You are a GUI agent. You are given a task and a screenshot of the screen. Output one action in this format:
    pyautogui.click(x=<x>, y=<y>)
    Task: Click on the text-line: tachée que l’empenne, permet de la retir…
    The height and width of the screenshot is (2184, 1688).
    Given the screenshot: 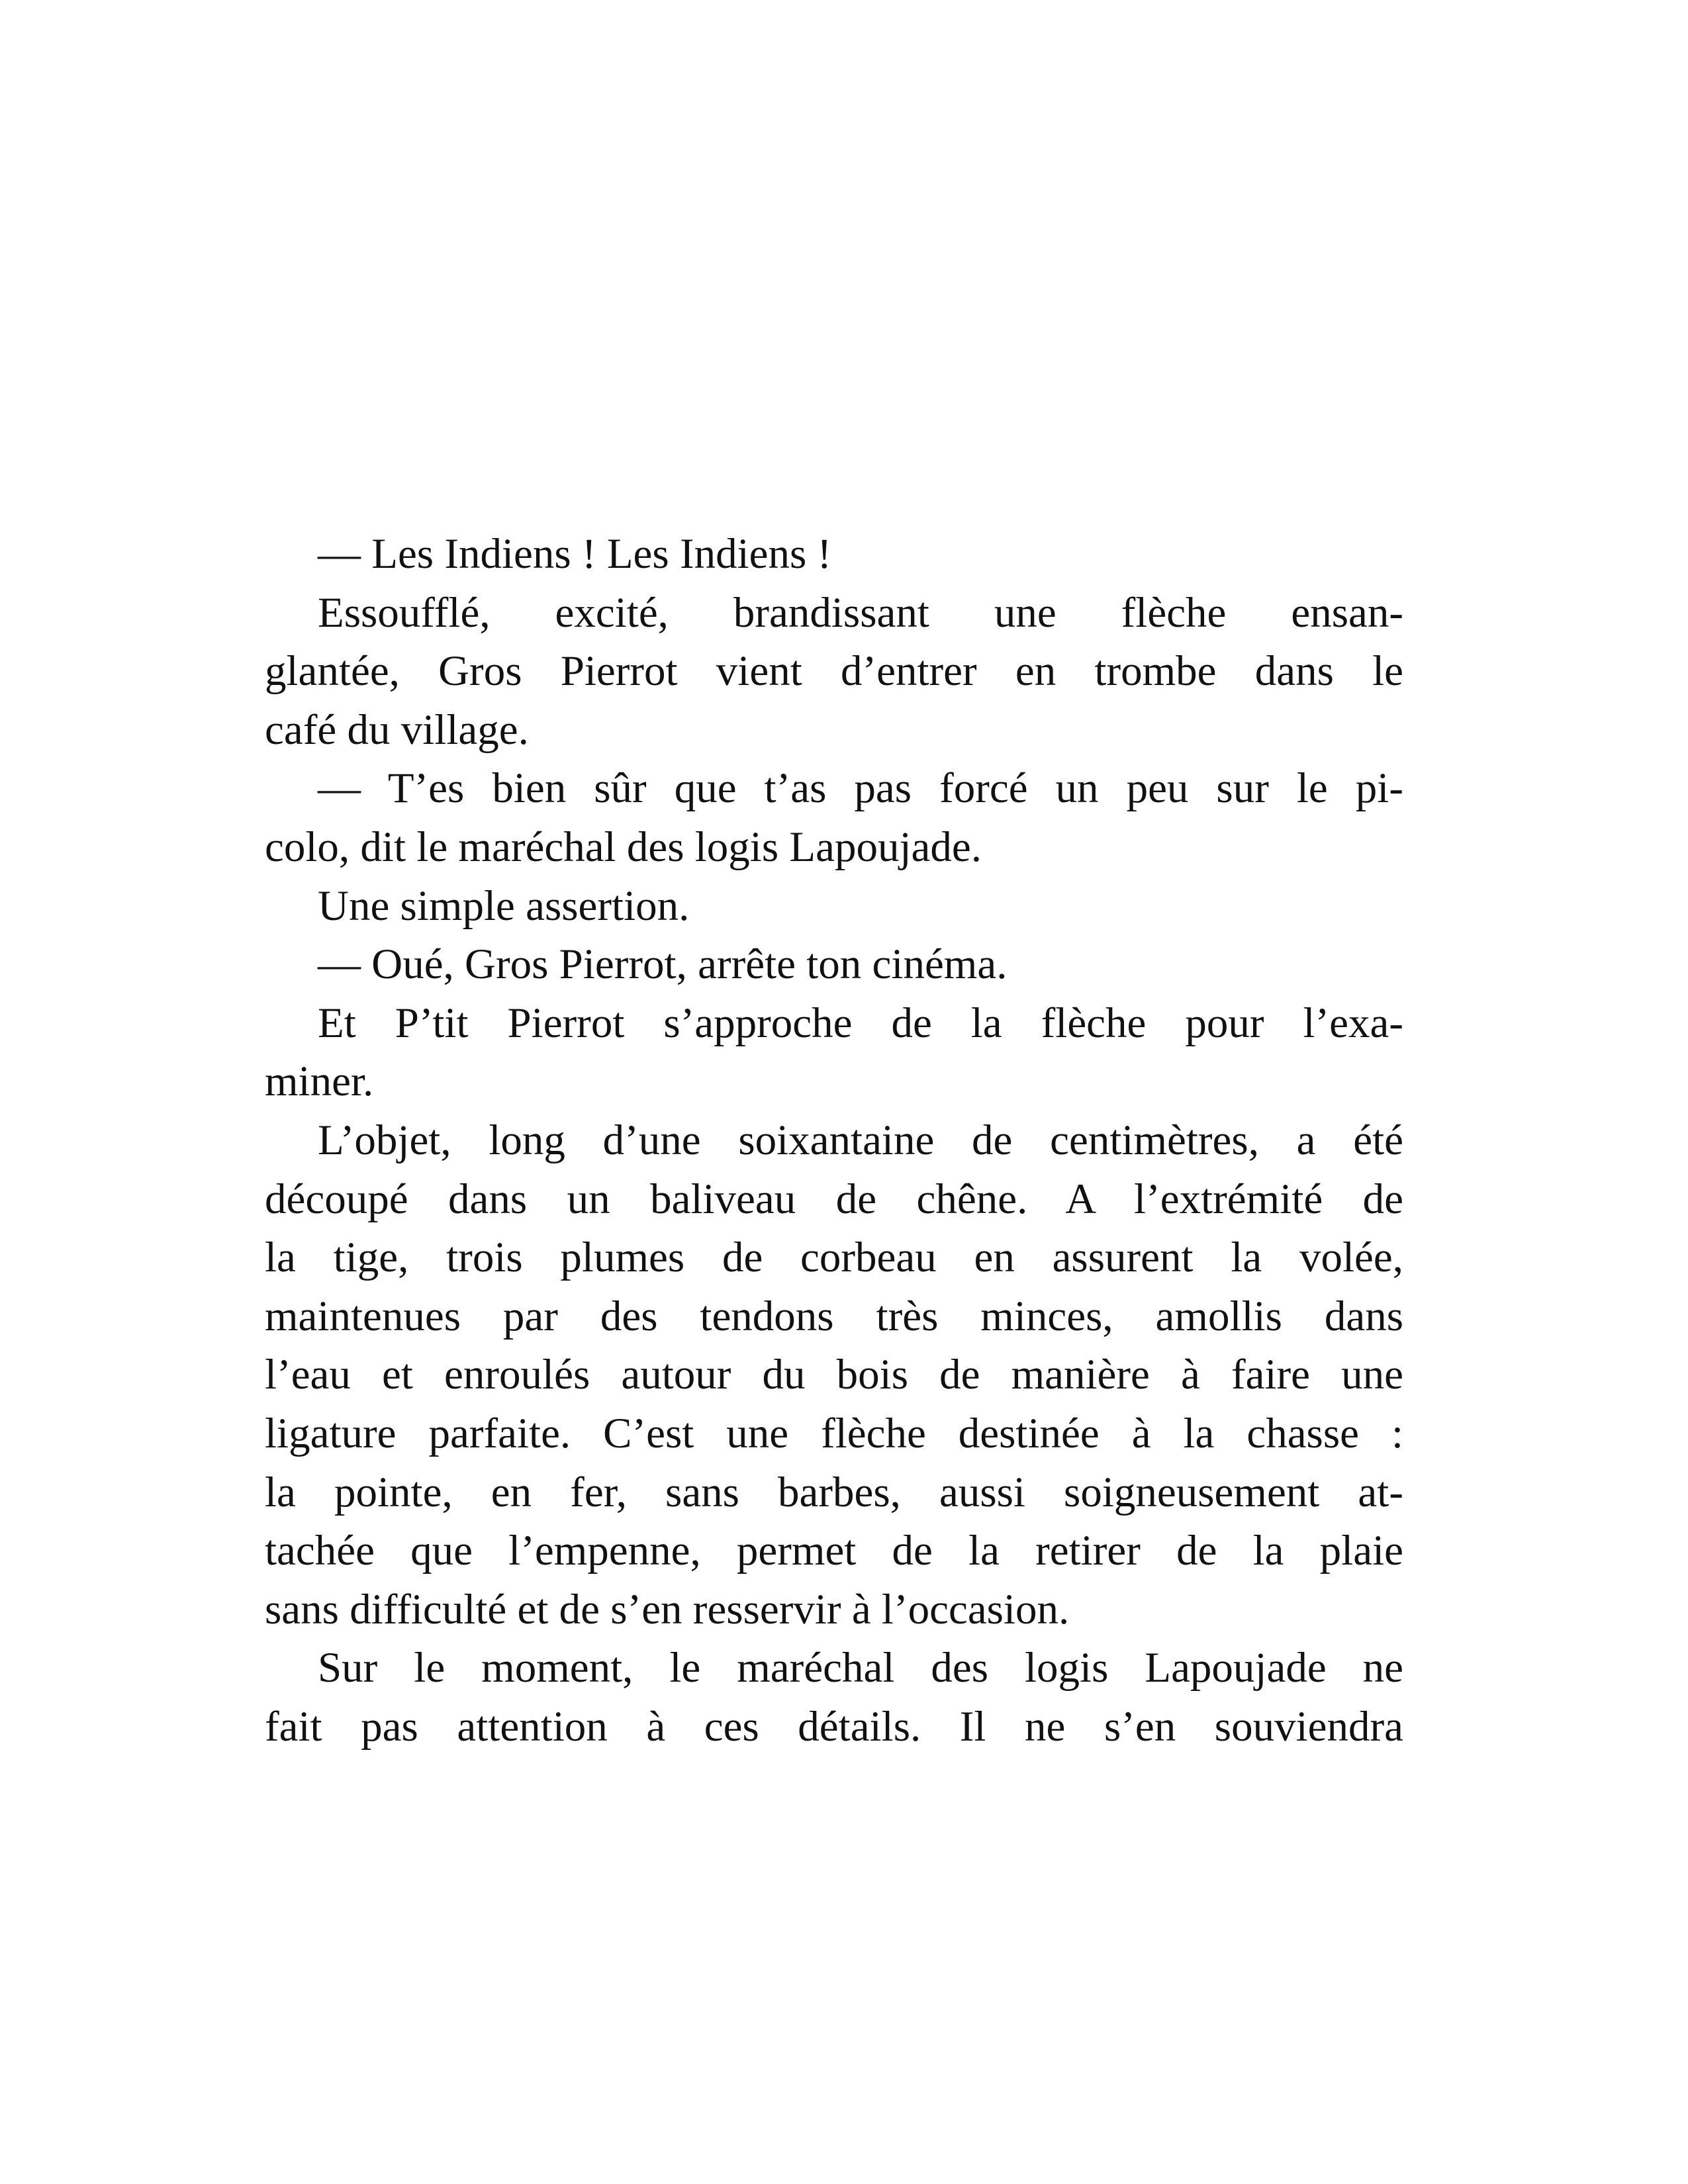 What is the action you would take?
    pyautogui.click(x=834, y=1550)
    